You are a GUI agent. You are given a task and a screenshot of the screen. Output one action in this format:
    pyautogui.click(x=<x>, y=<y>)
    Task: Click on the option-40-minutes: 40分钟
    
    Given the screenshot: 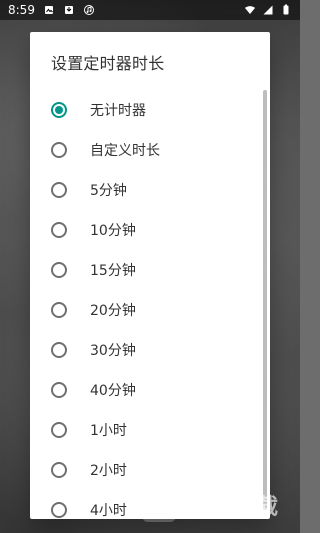 What is the action you would take?
    pyautogui.click(x=150, y=390)
    